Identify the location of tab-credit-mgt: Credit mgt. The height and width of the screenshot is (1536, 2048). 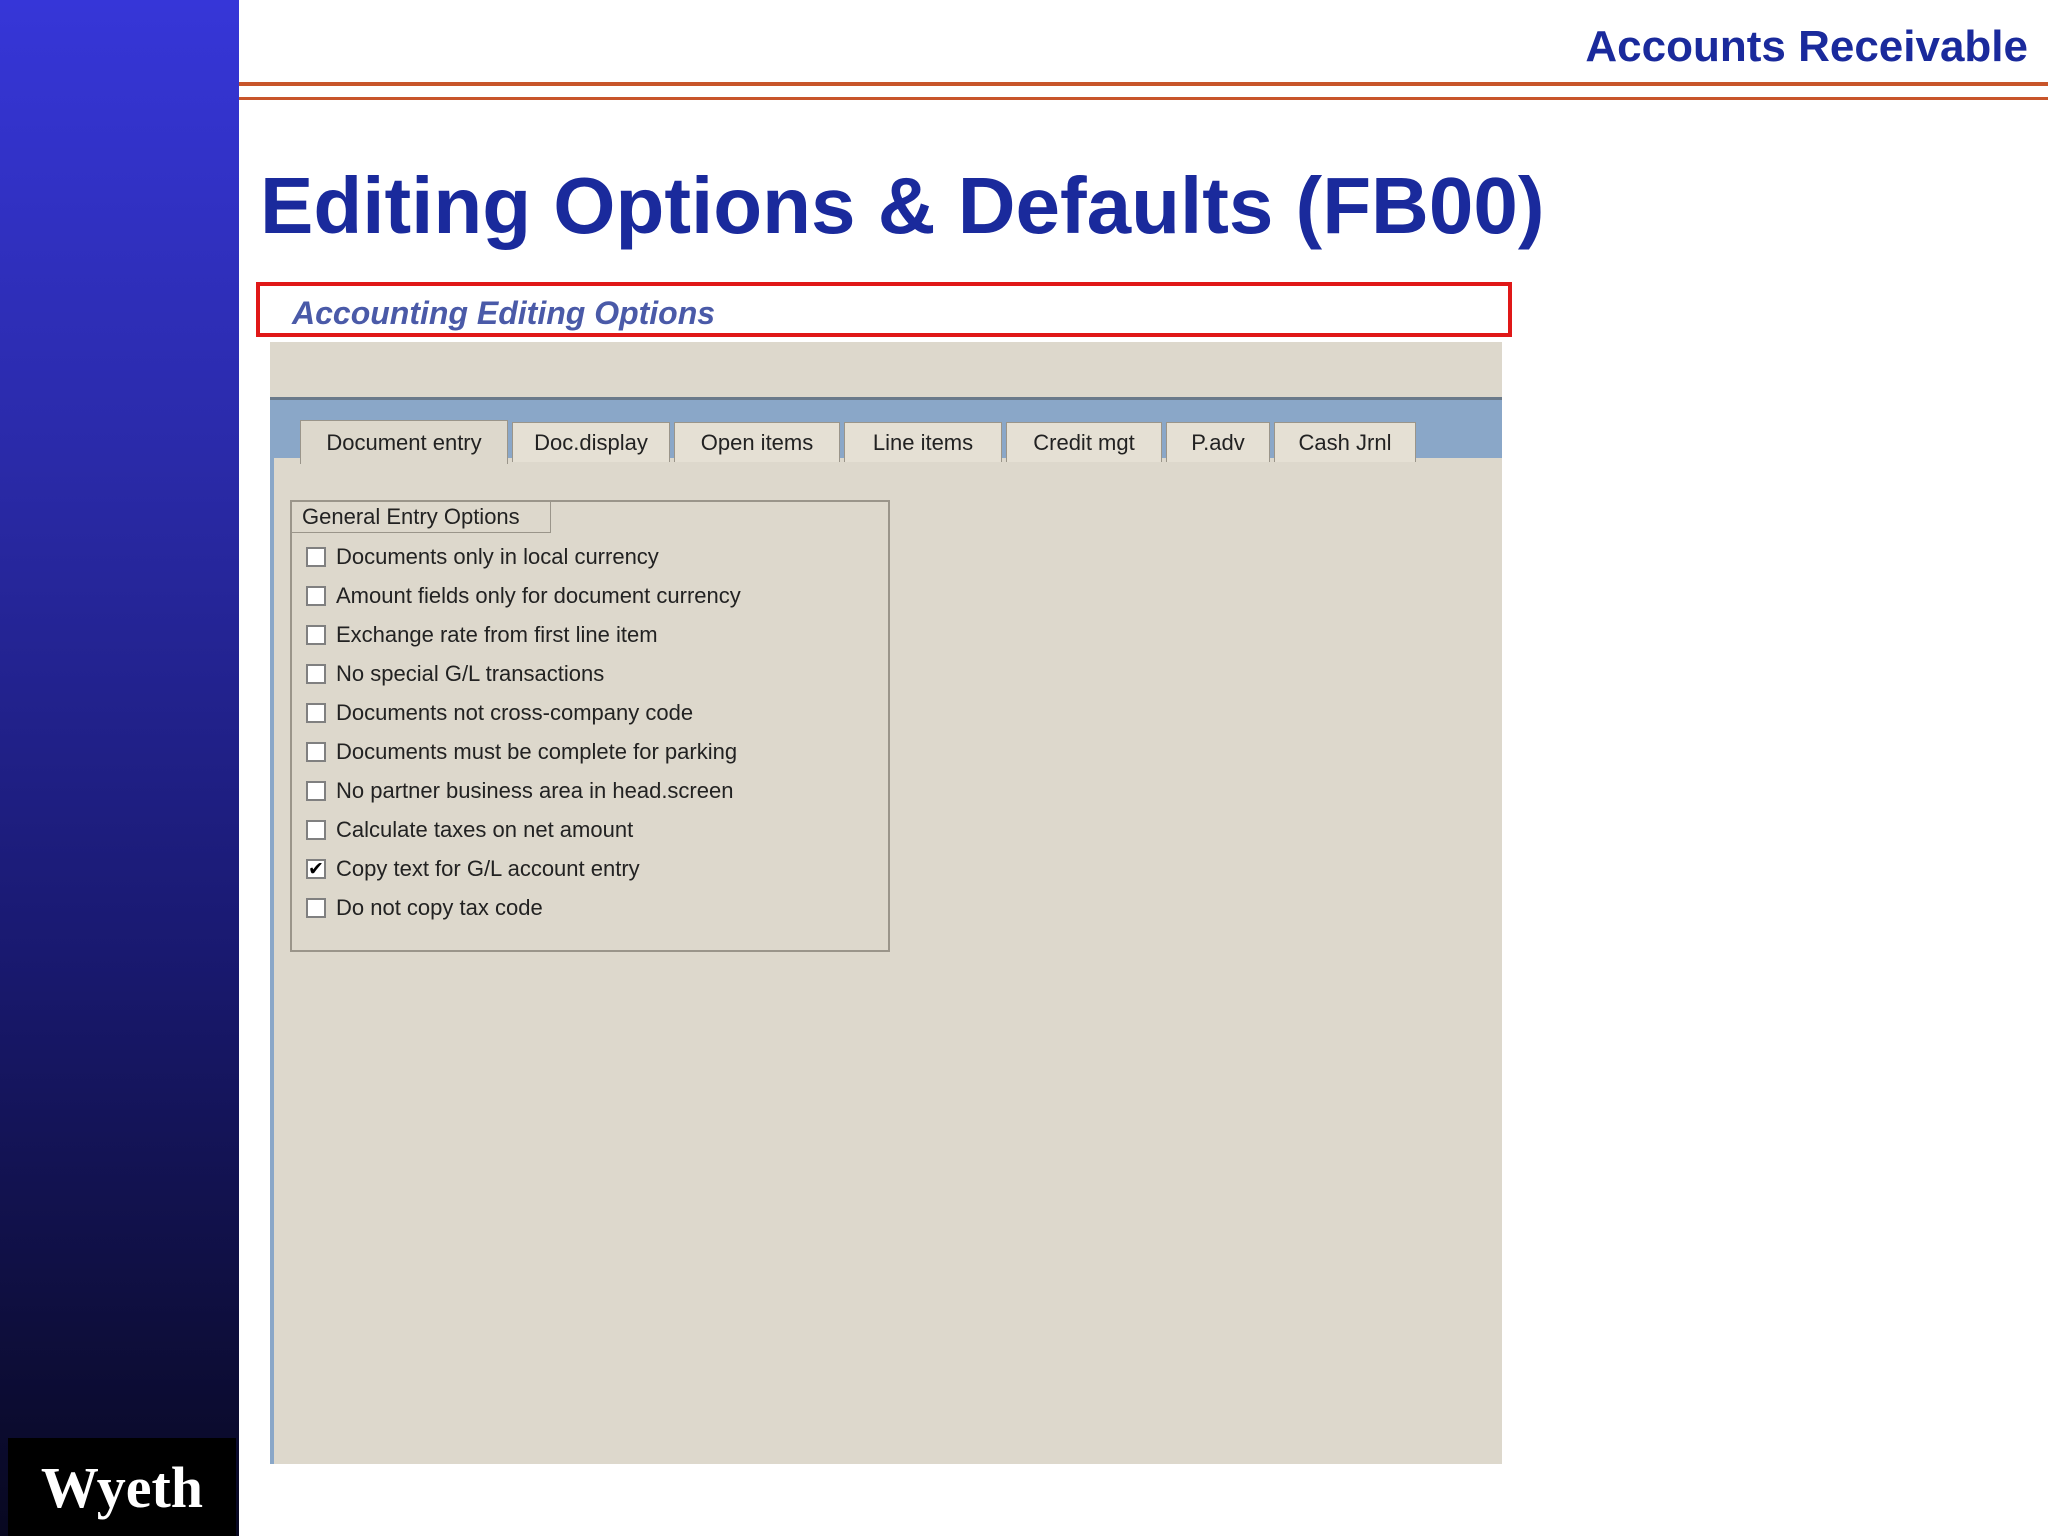
(1084, 442).